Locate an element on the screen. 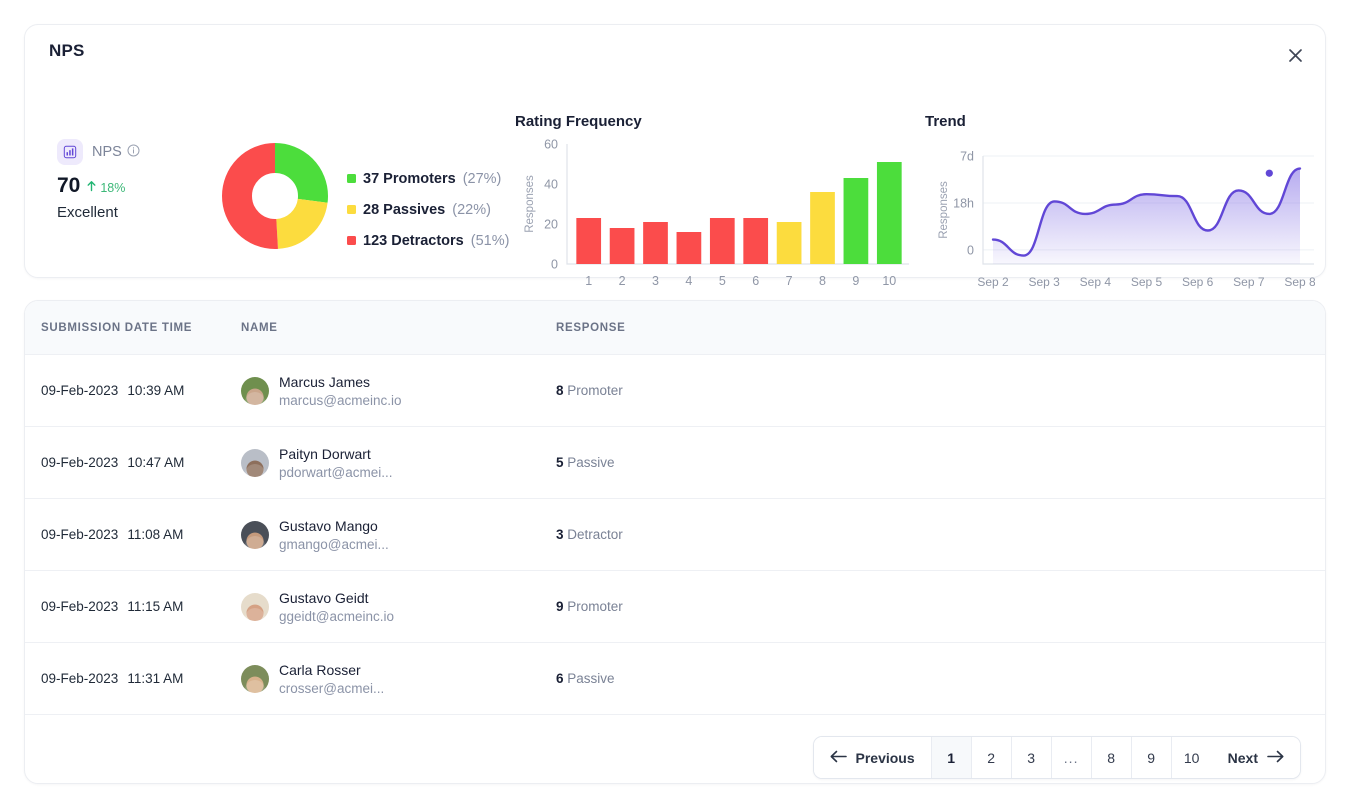 This screenshot has height=812, width=1350. svg-text: 3 is located at coordinates (655, 281).